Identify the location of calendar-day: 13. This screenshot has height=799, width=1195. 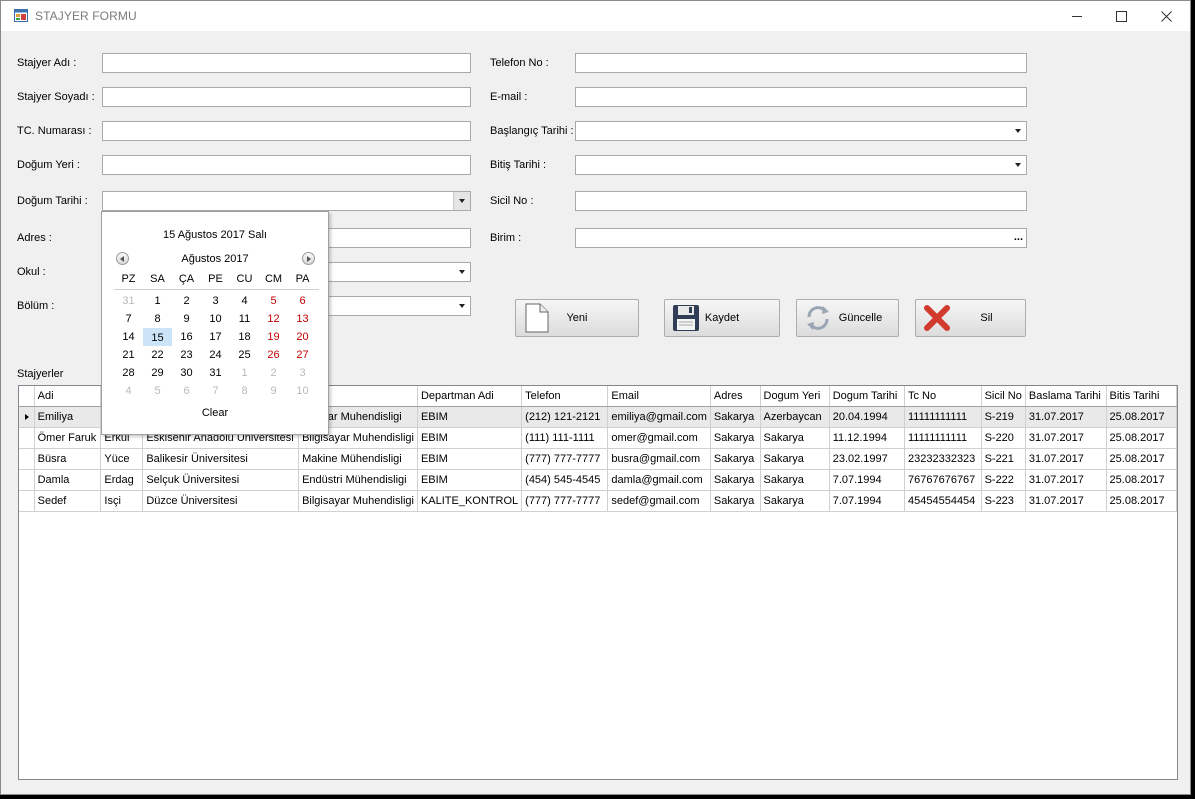
(302, 319).